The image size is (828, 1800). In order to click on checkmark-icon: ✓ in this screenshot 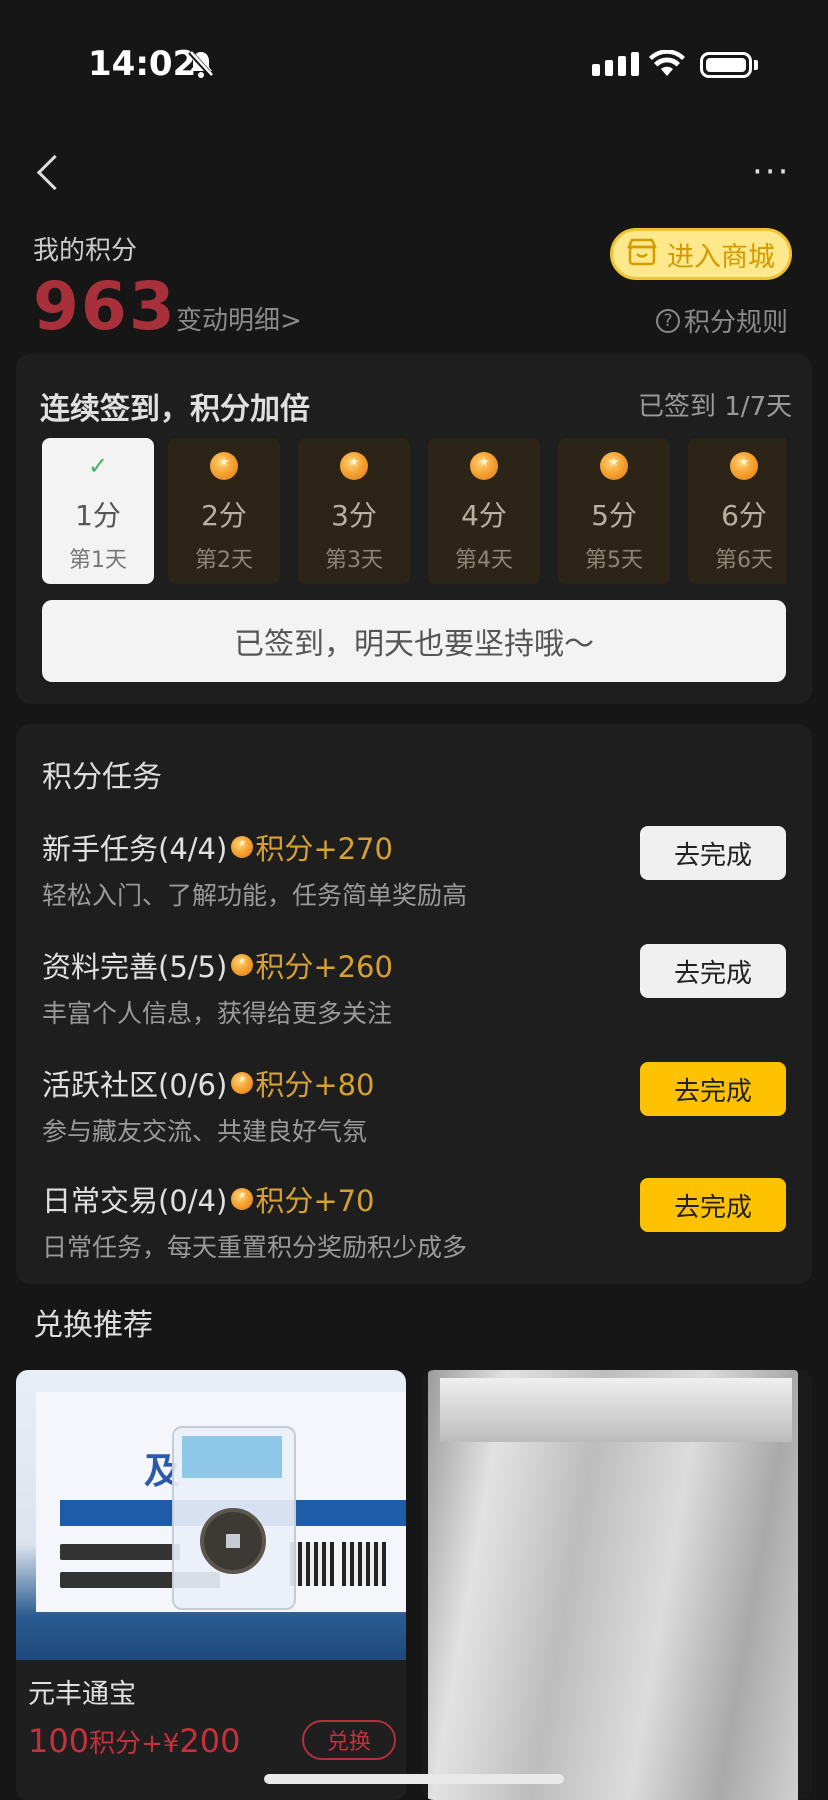, I will do `click(98, 466)`.